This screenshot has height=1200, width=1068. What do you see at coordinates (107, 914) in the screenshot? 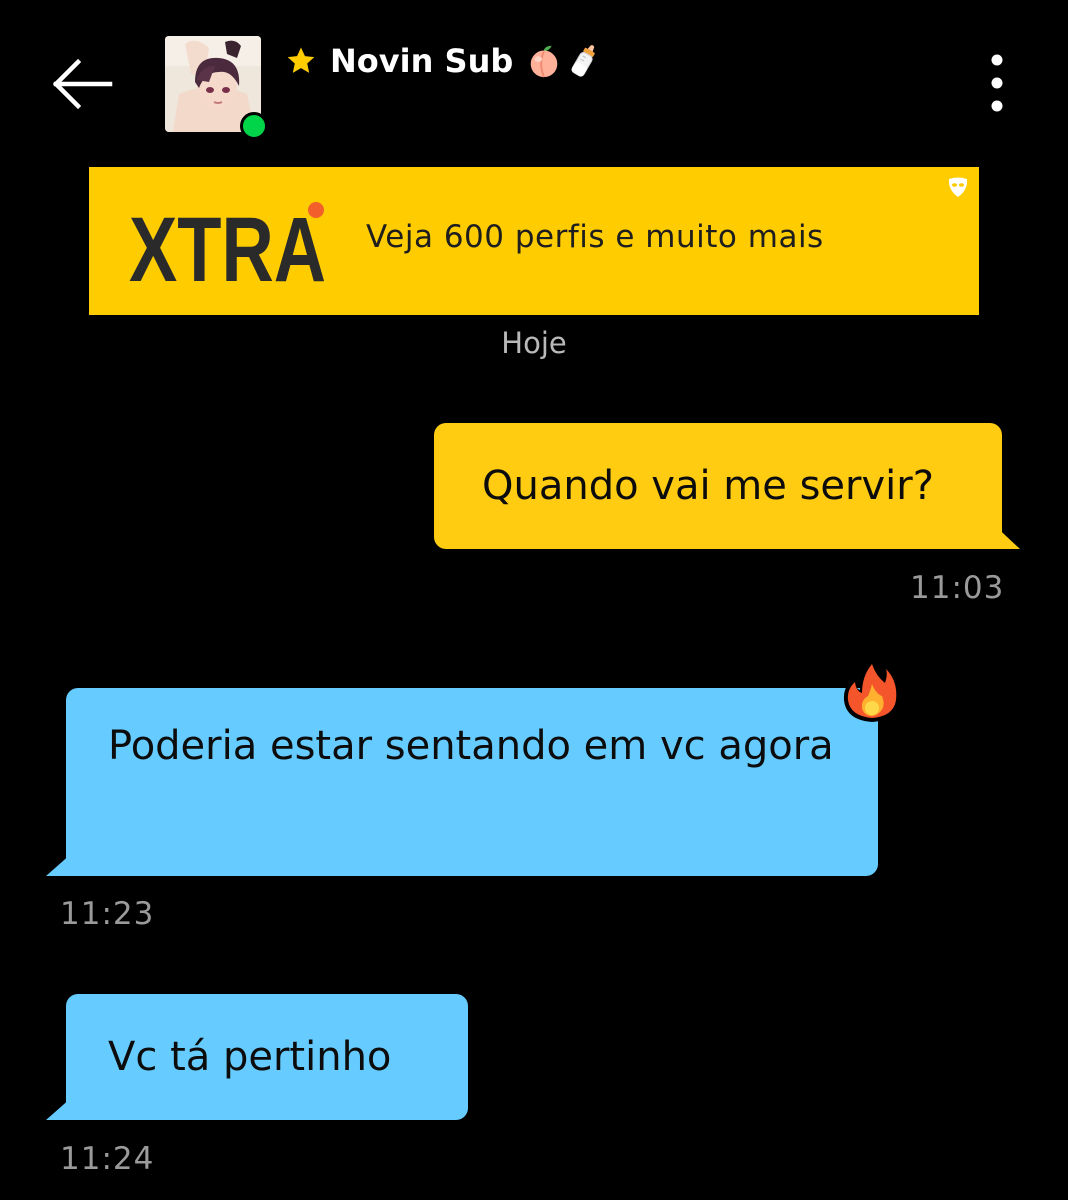
I see `message-timestamp: 11:23` at bounding box center [107, 914].